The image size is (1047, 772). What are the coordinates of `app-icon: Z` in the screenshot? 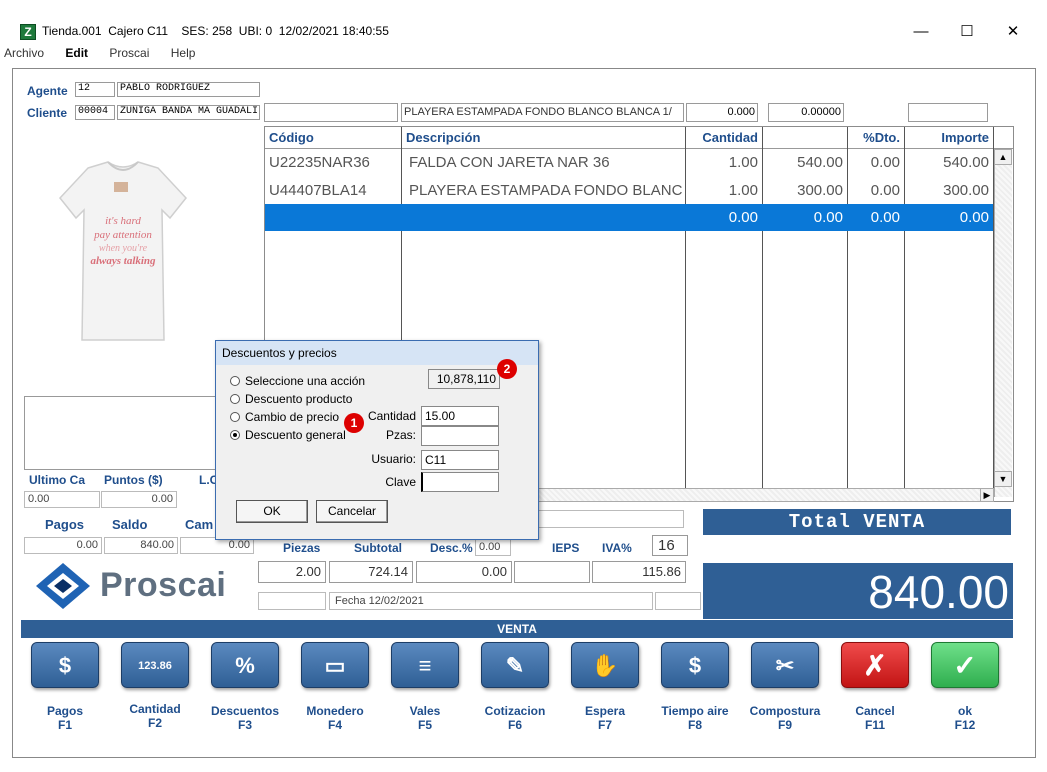 It's located at (28, 32).